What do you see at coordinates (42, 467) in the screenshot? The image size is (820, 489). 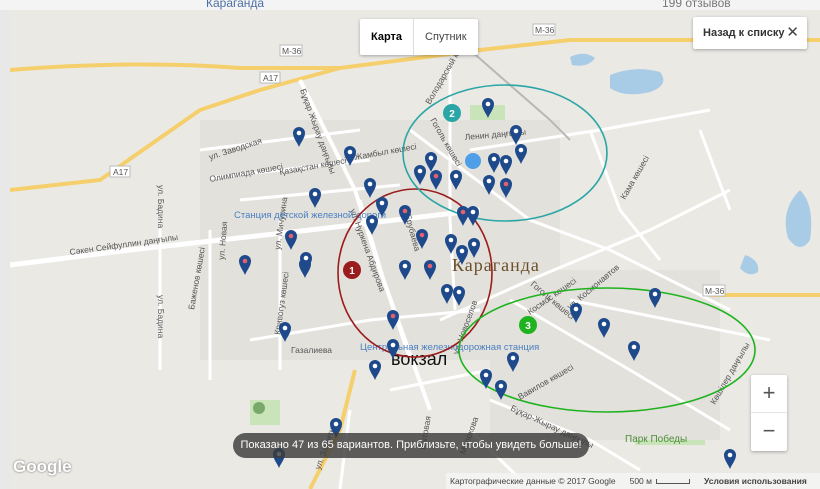 I see `google-logo: Google` at bounding box center [42, 467].